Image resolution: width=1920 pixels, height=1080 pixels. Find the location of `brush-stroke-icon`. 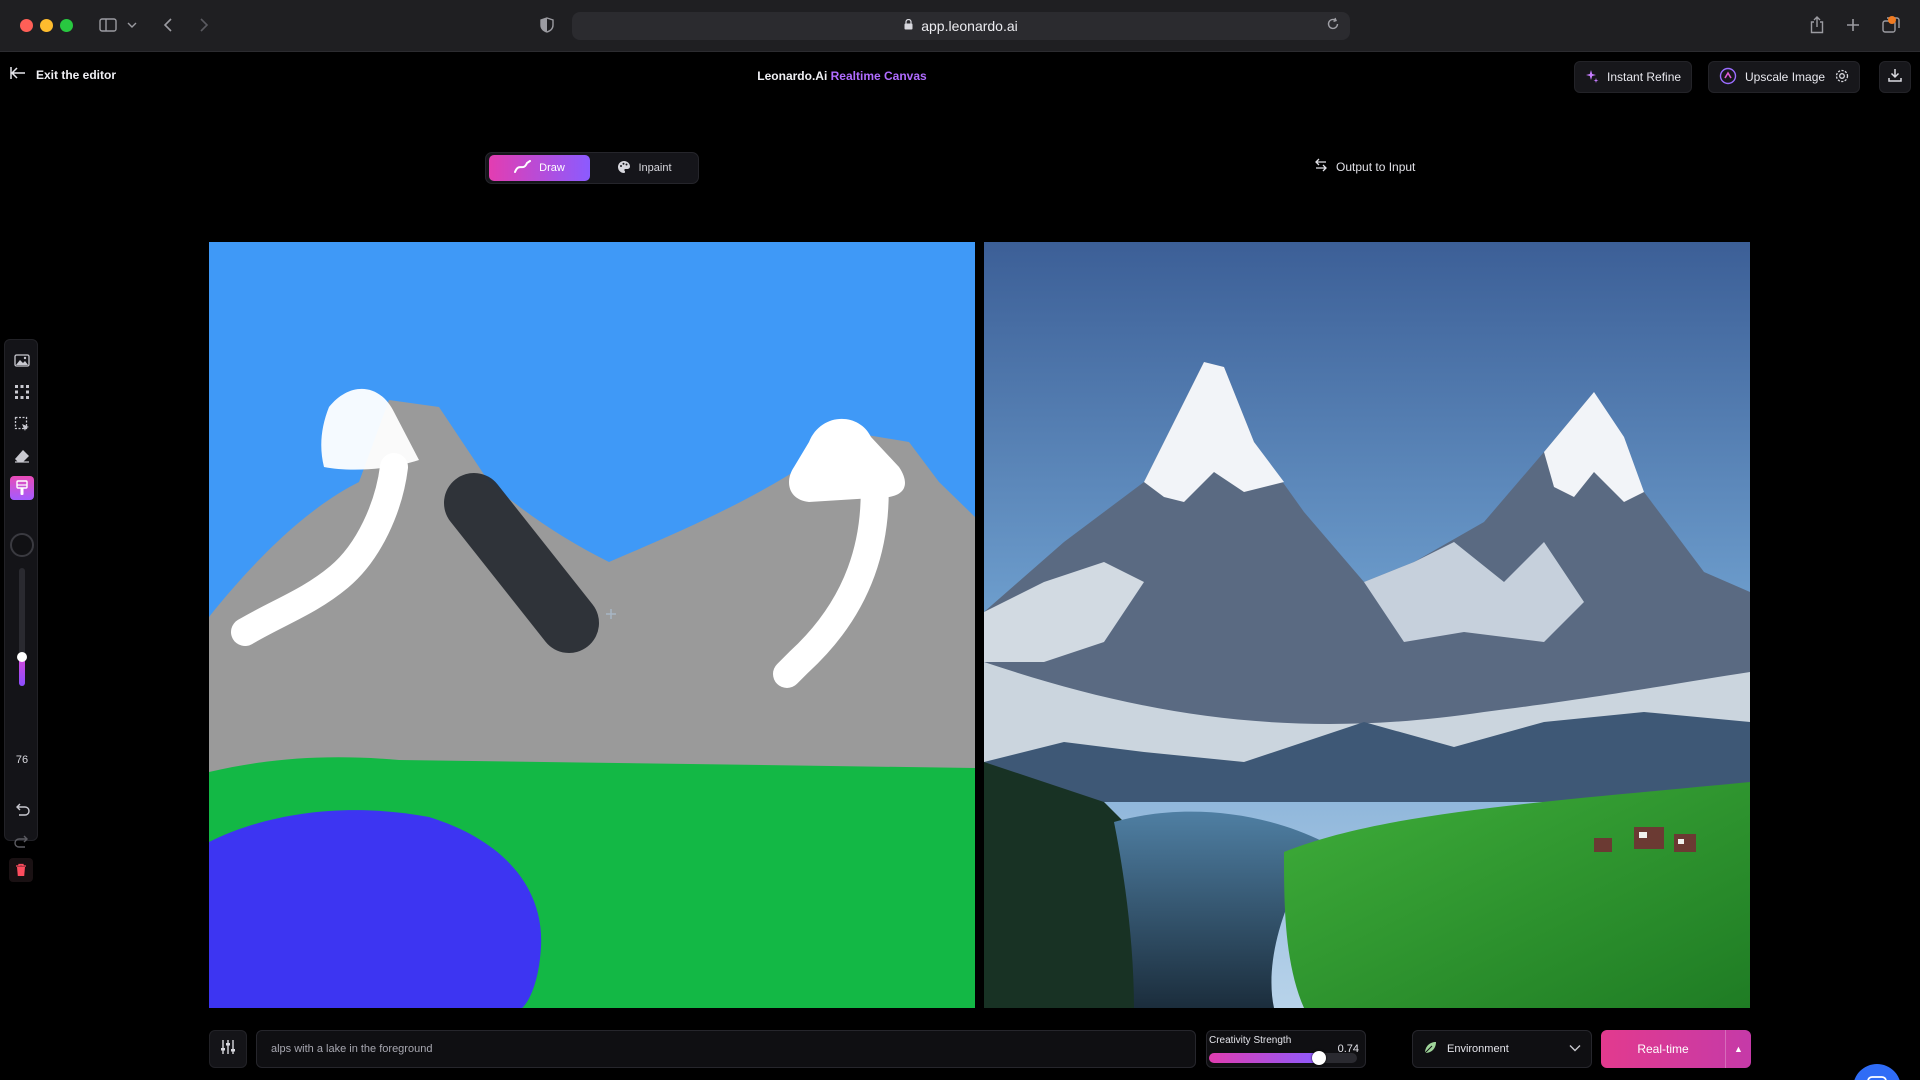

brush-stroke-icon is located at coordinates (523, 168).